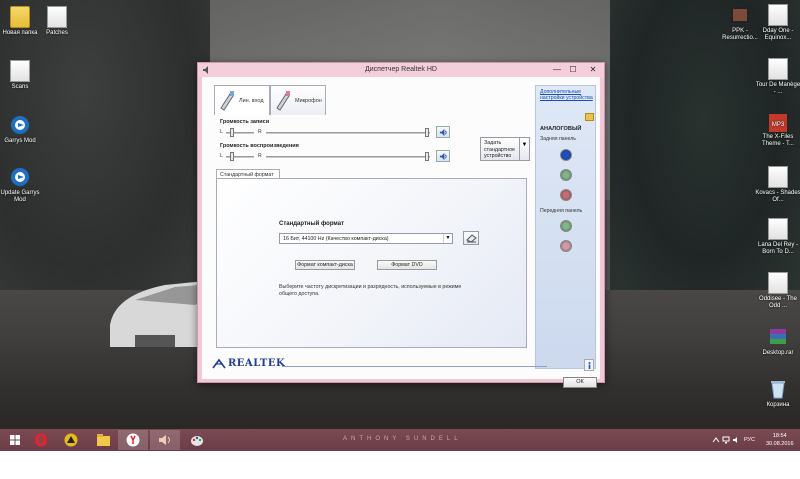 The height and width of the screenshot is (479, 800). What do you see at coordinates (778, 336) in the screenshot?
I see `winrar-icon` at bounding box center [778, 336].